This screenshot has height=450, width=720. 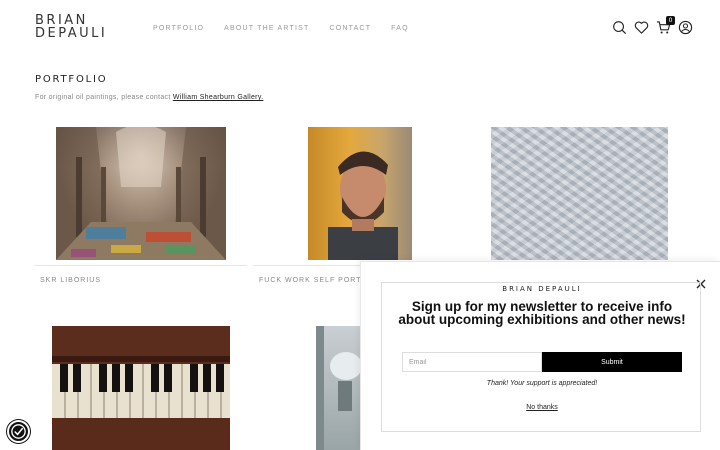 What do you see at coordinates (71, 79) in the screenshot?
I see `page-title: PORTFOLIO` at bounding box center [71, 79].